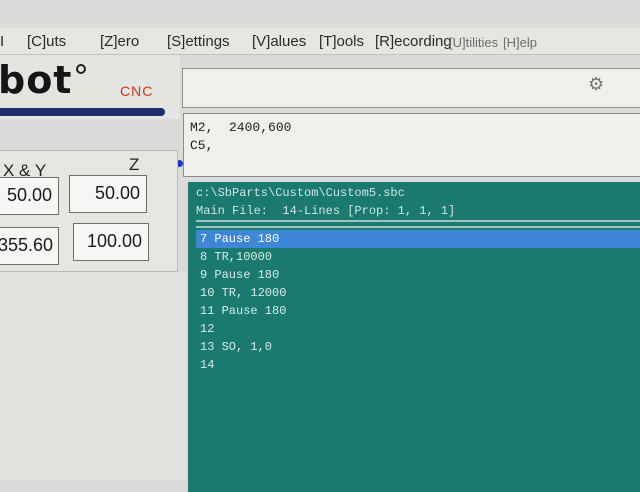 This screenshot has width=640, height=492. I want to click on menu-item-tools: [T]ools, so click(341, 41).